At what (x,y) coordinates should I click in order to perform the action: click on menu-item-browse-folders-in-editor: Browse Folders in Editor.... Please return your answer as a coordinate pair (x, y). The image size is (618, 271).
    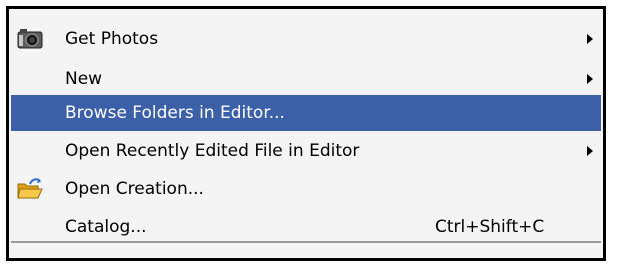
    Looking at the image, I should click on (306, 113).